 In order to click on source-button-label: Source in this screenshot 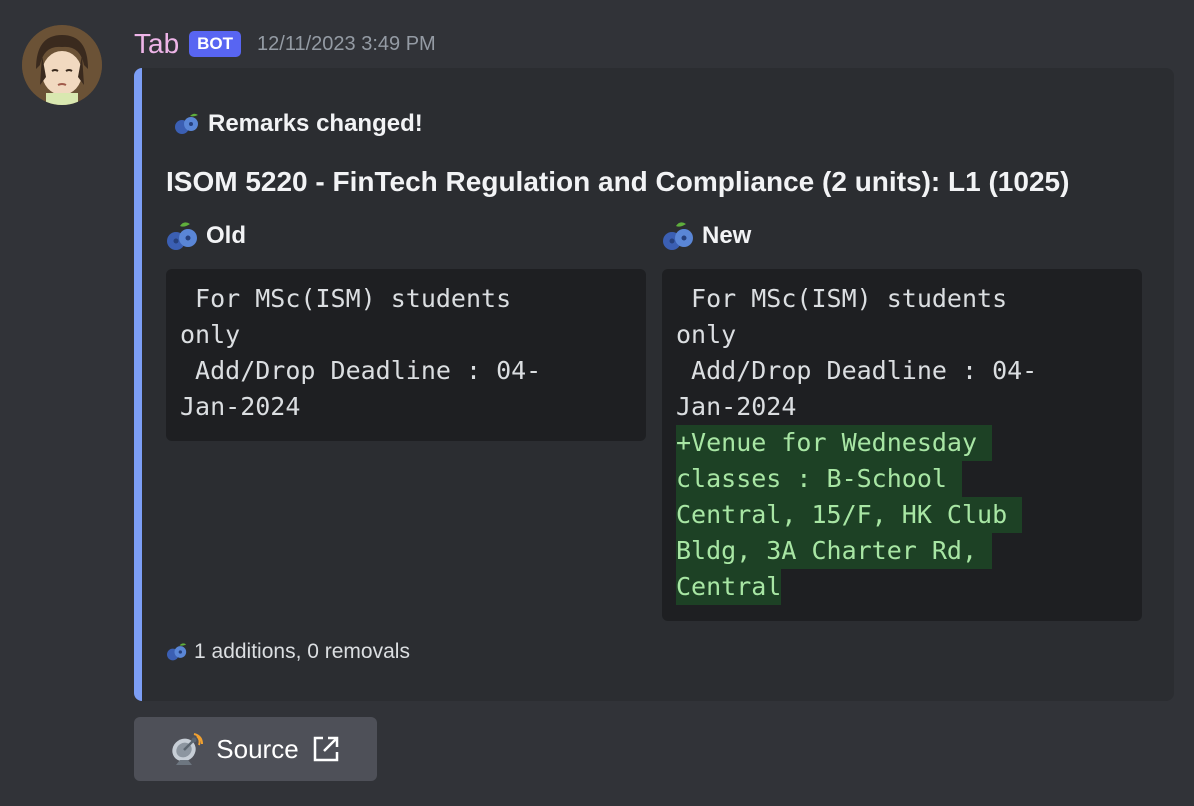, I will do `click(257, 748)`.